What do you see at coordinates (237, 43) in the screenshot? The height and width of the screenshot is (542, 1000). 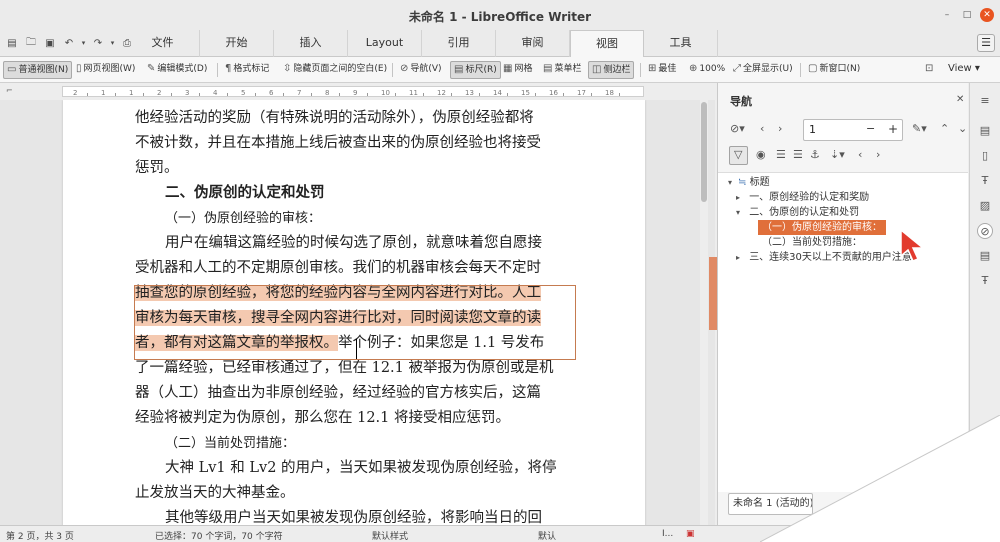 I see `tab-home: 开始` at bounding box center [237, 43].